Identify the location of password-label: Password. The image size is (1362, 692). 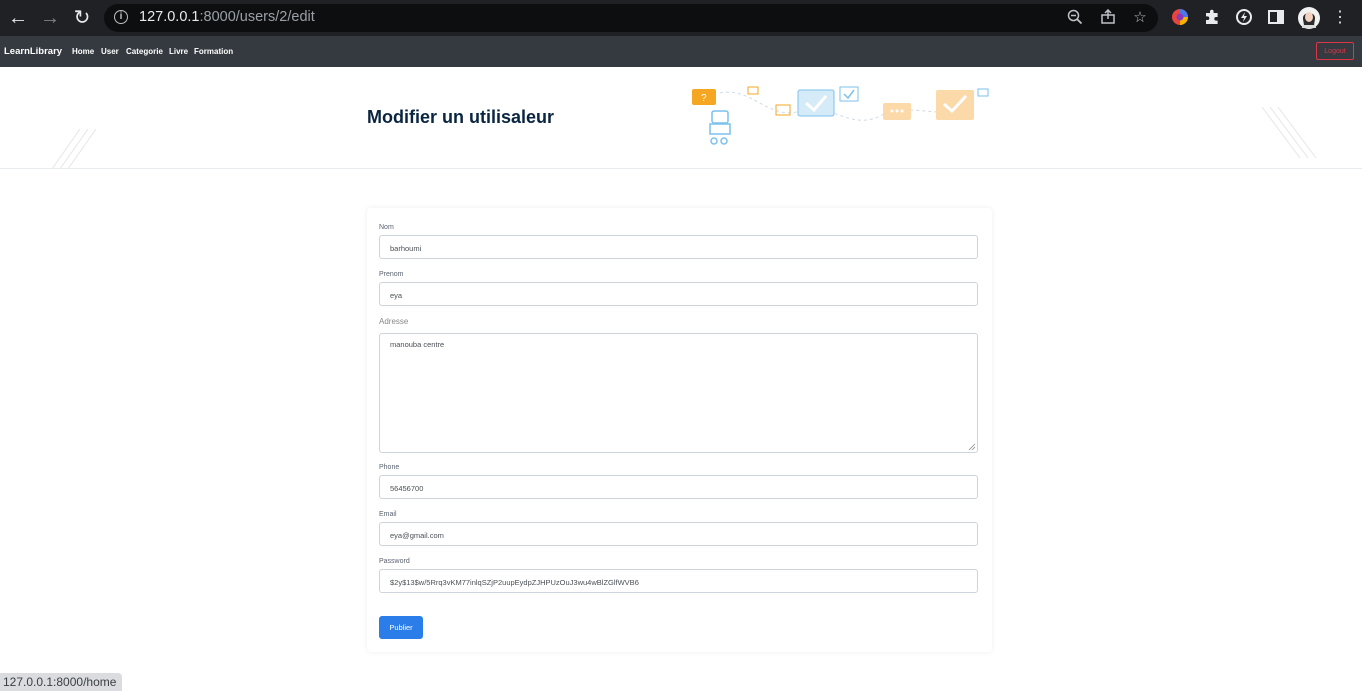
(394, 561).